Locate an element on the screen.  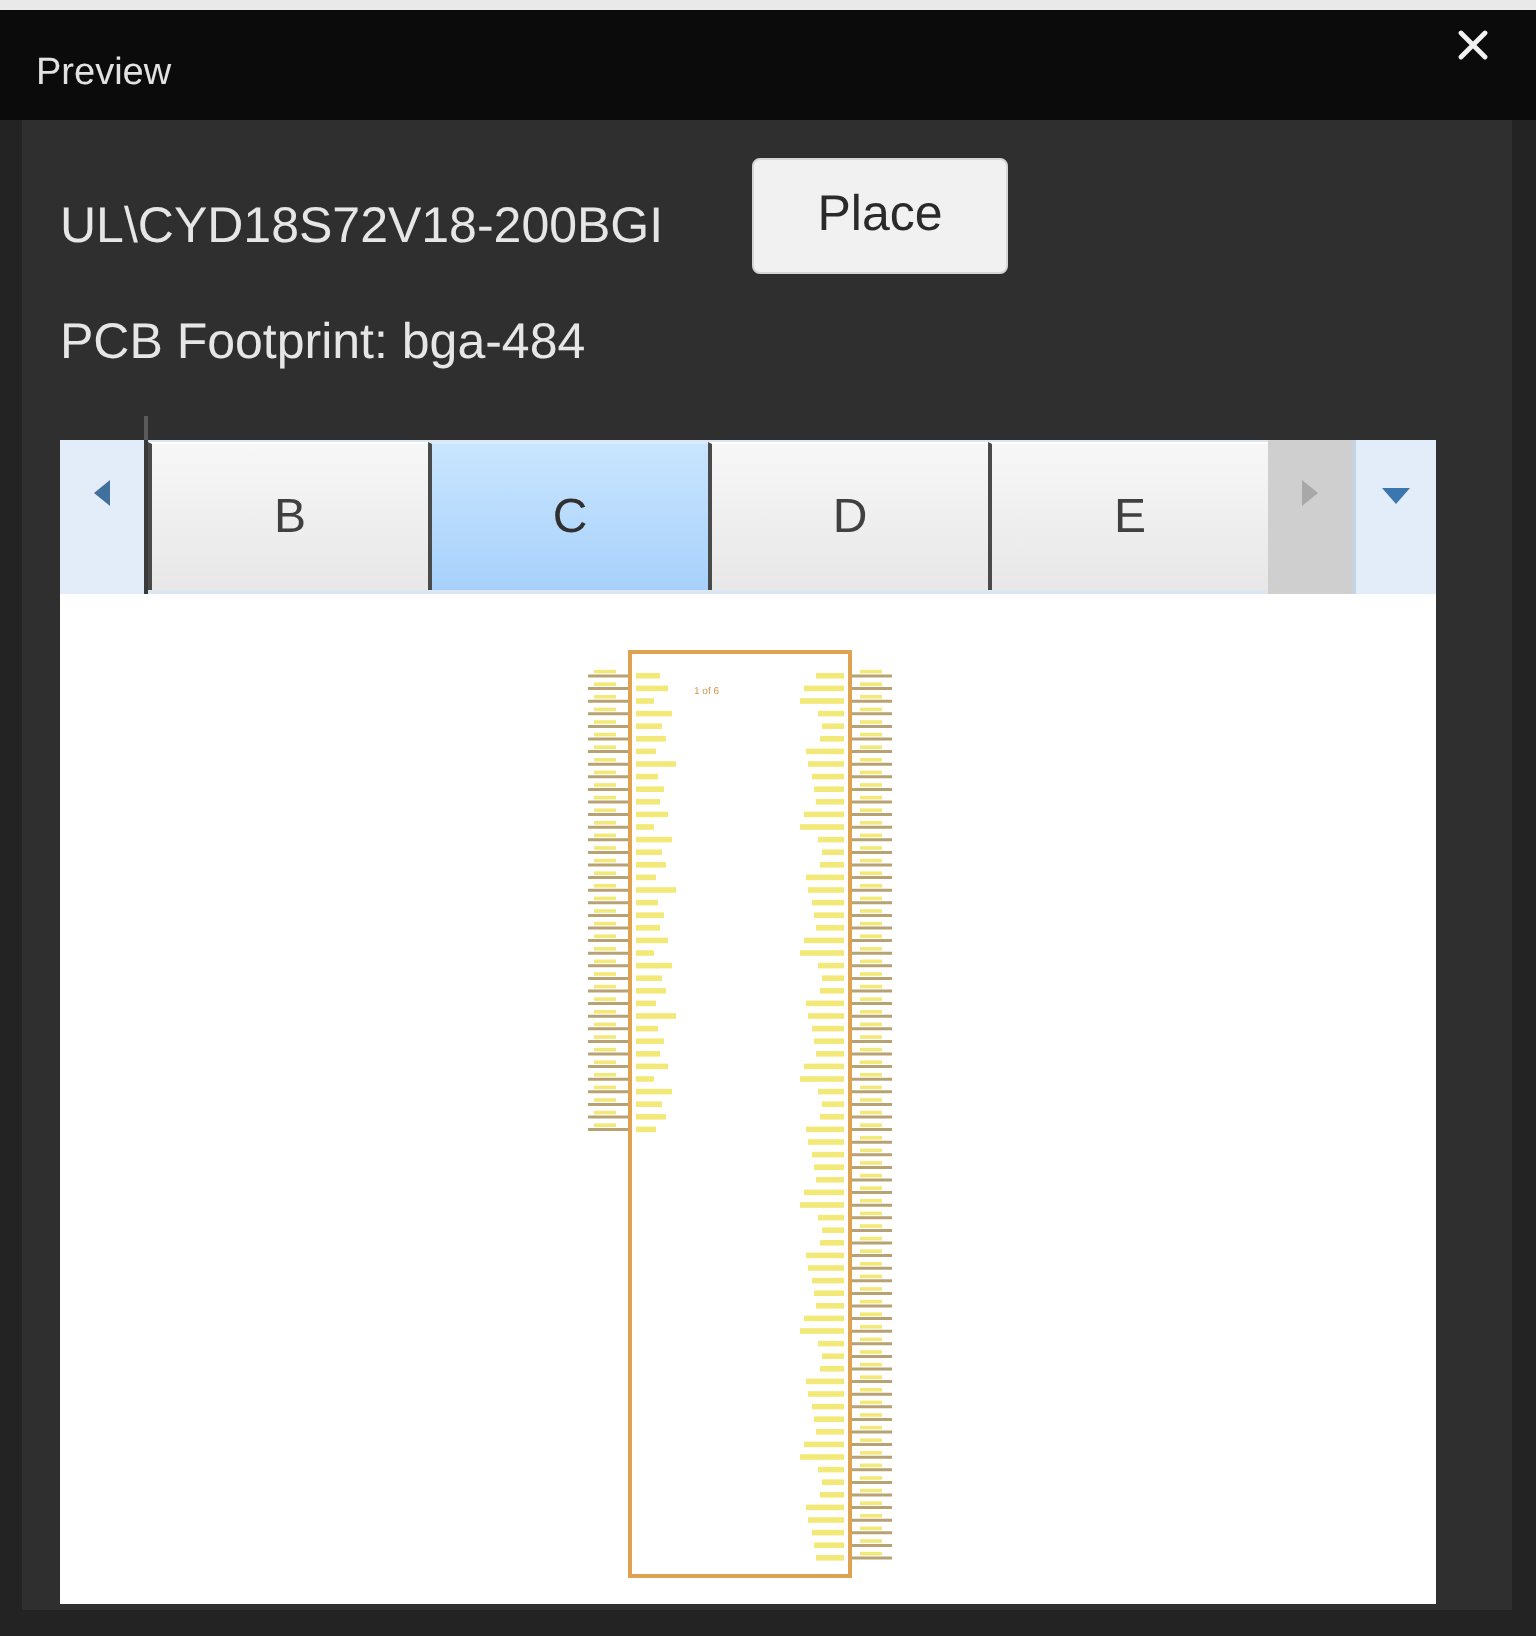
part-name: UL\CYD18S72V18-200BGI is located at coordinates (363, 227).